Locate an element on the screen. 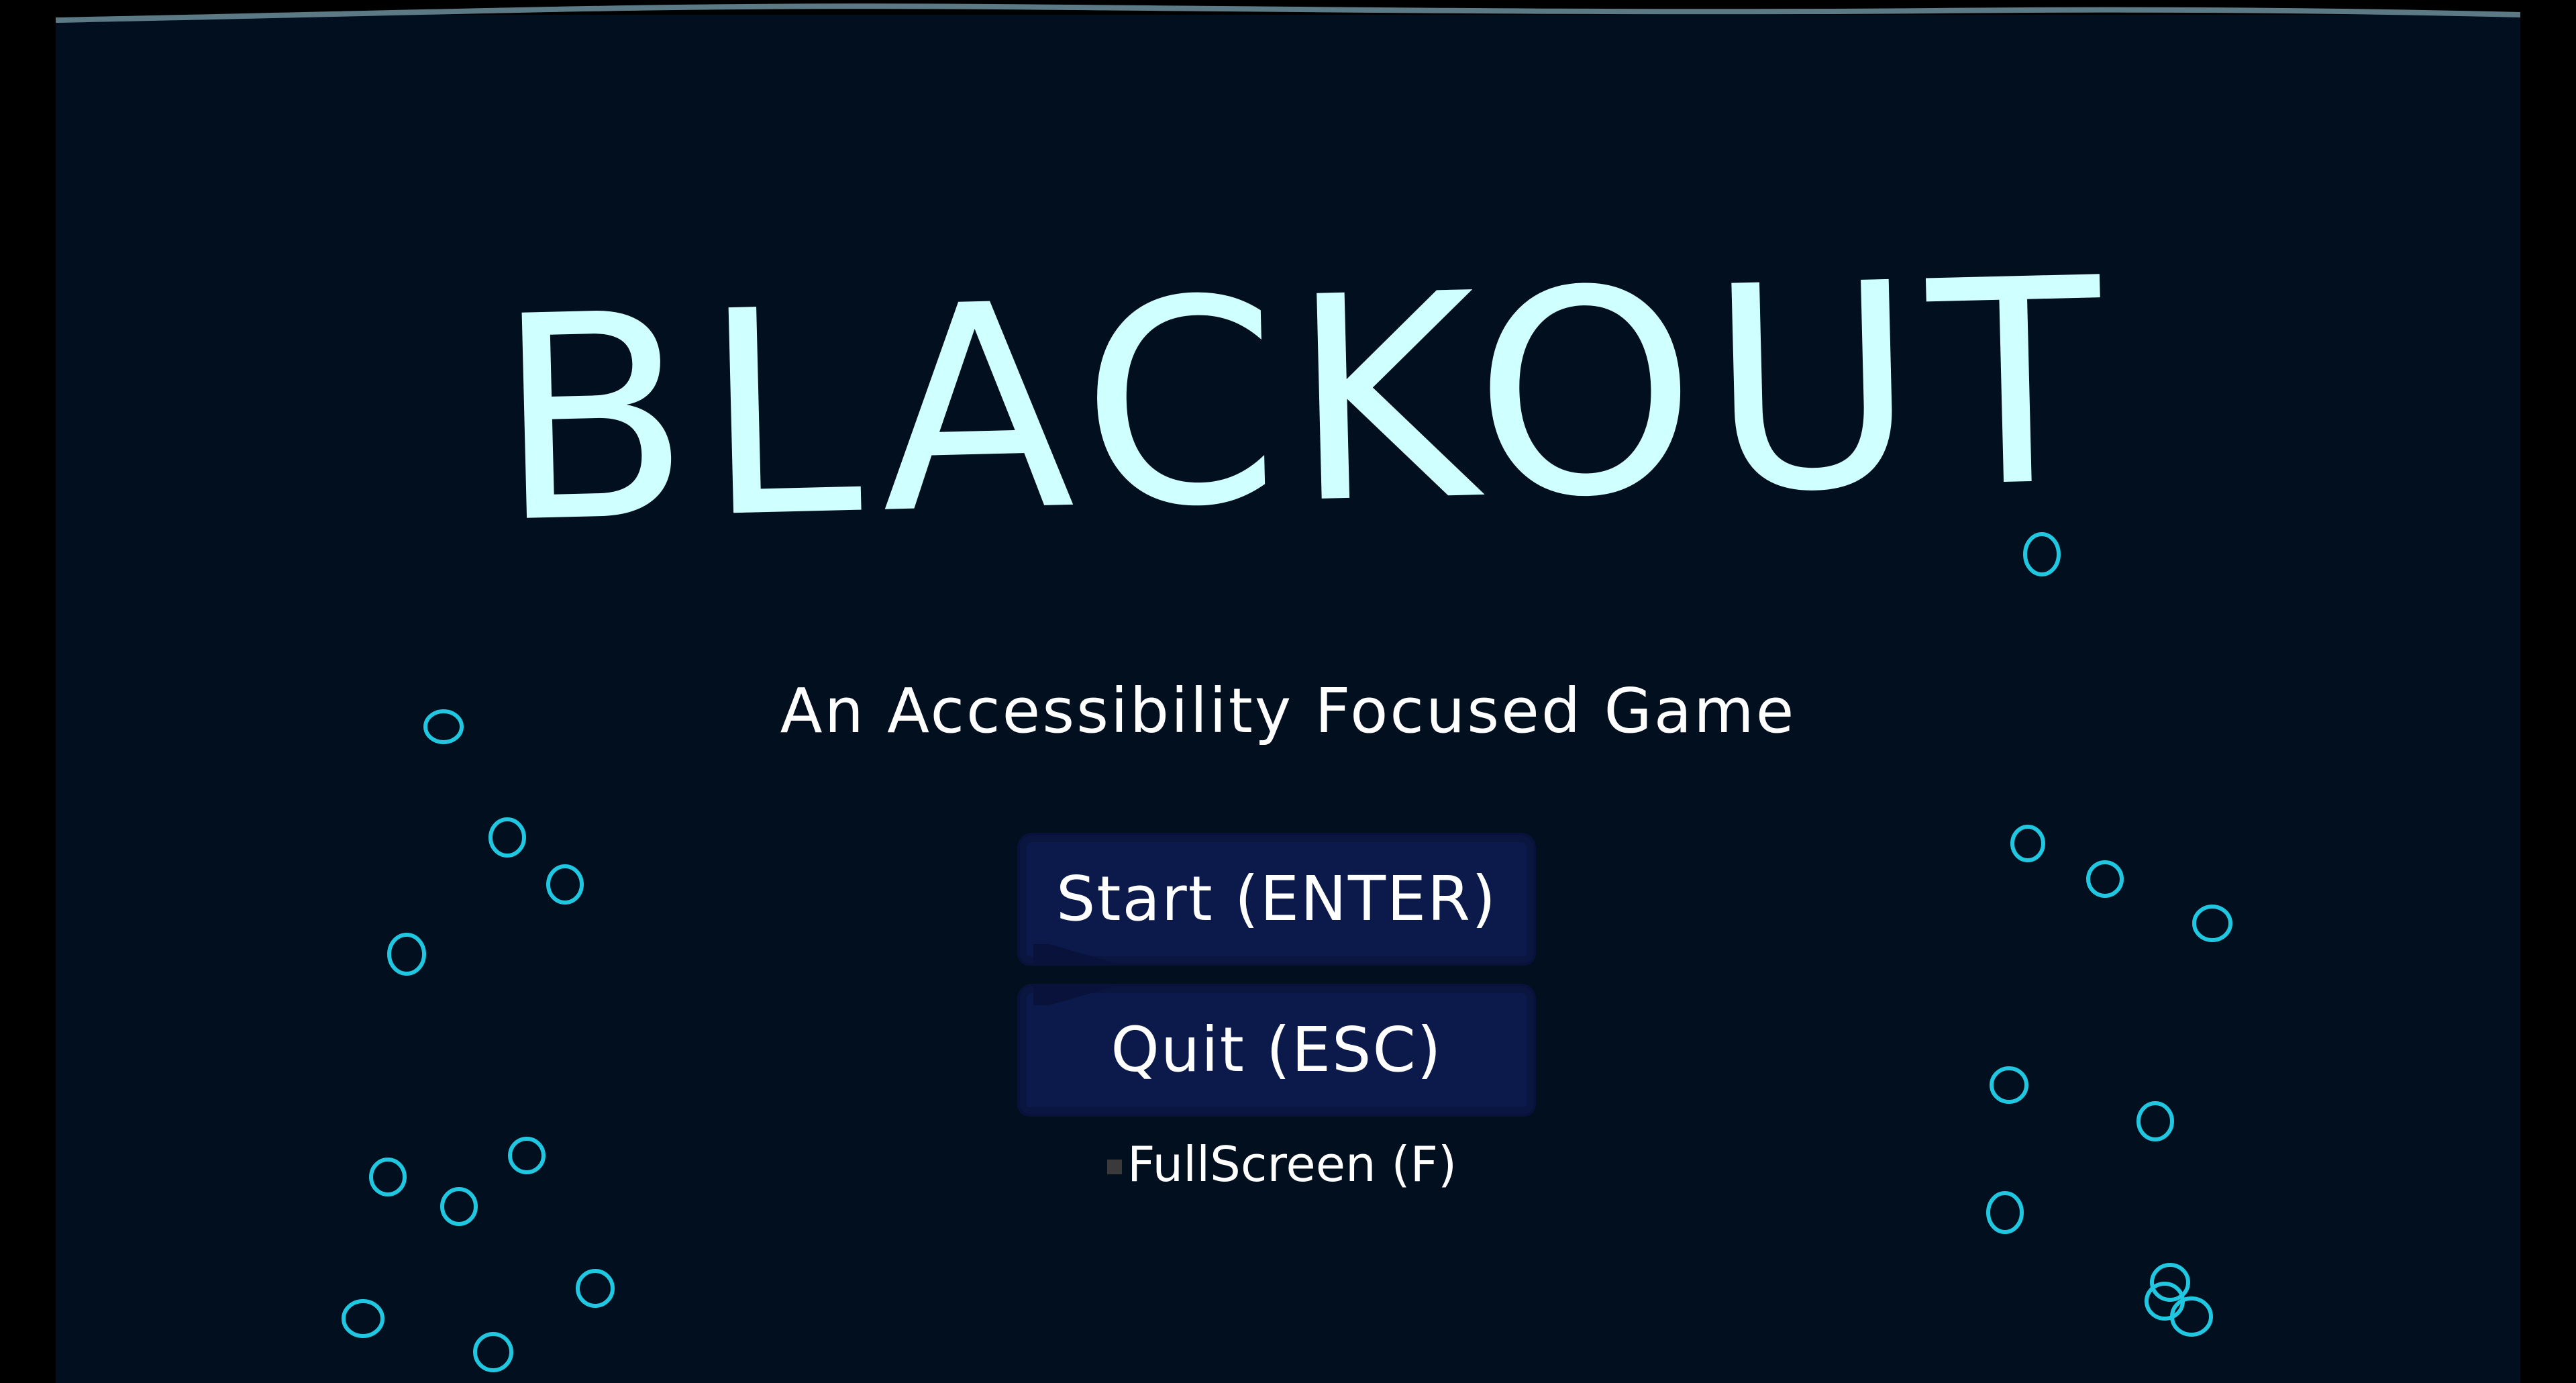 The image size is (2576, 1383). quit-button: Quit (ESC) is located at coordinates (1276, 1050).